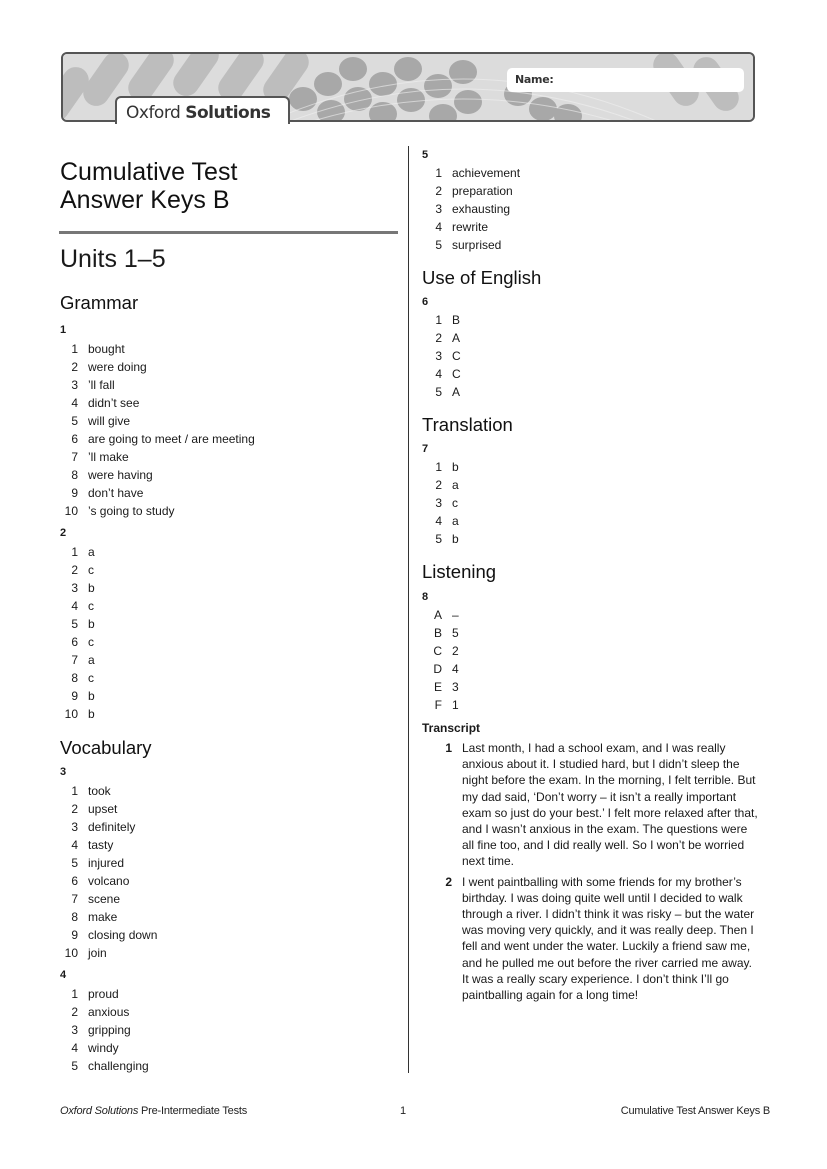 The height and width of the screenshot is (1169, 827). Describe the element at coordinates (695, 1111) in the screenshot. I see `footer-right: Cumulative Test Answer Keys B` at that location.